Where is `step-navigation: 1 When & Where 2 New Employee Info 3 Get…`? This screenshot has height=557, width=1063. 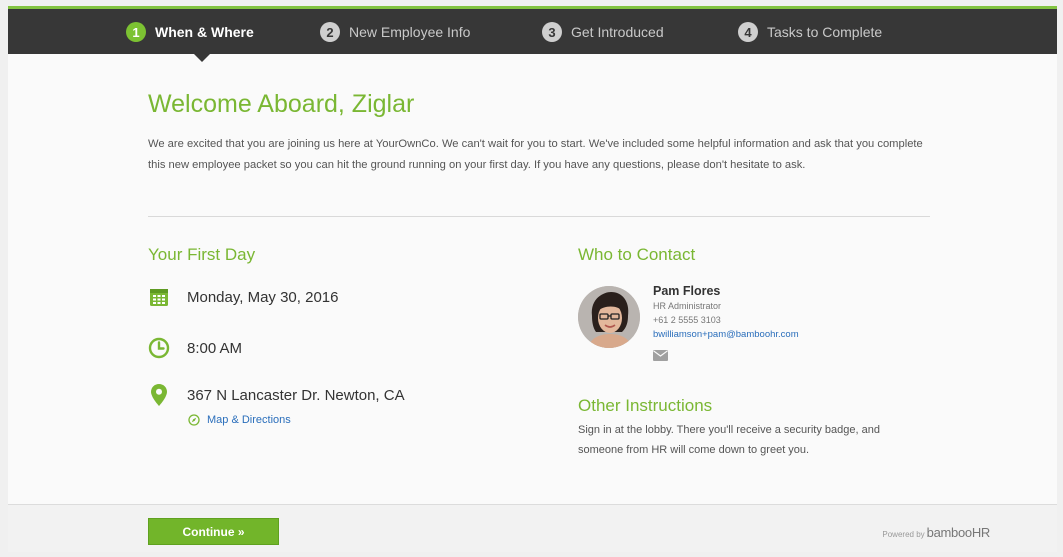 step-navigation: 1 When & Where 2 New Employee Info 3 Get… is located at coordinates (532, 31).